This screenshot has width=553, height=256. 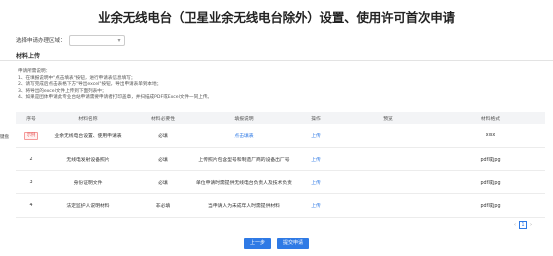 What do you see at coordinates (28, 56) in the screenshot?
I see `section-title: 材料上传` at bounding box center [28, 56].